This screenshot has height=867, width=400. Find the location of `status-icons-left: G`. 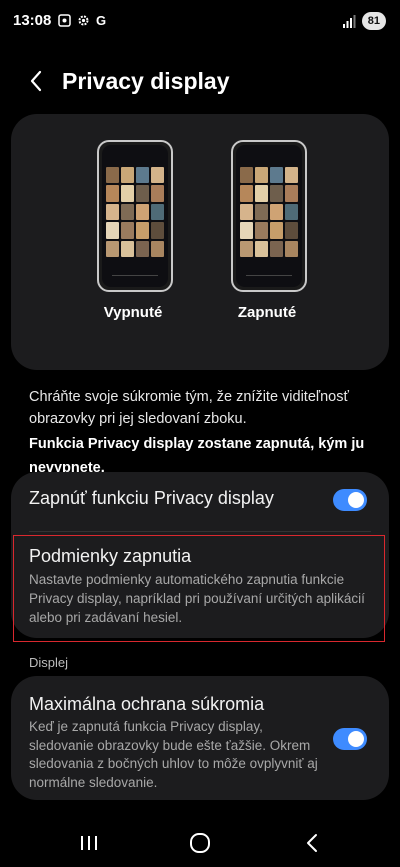

status-icons-left: G is located at coordinates (82, 20).